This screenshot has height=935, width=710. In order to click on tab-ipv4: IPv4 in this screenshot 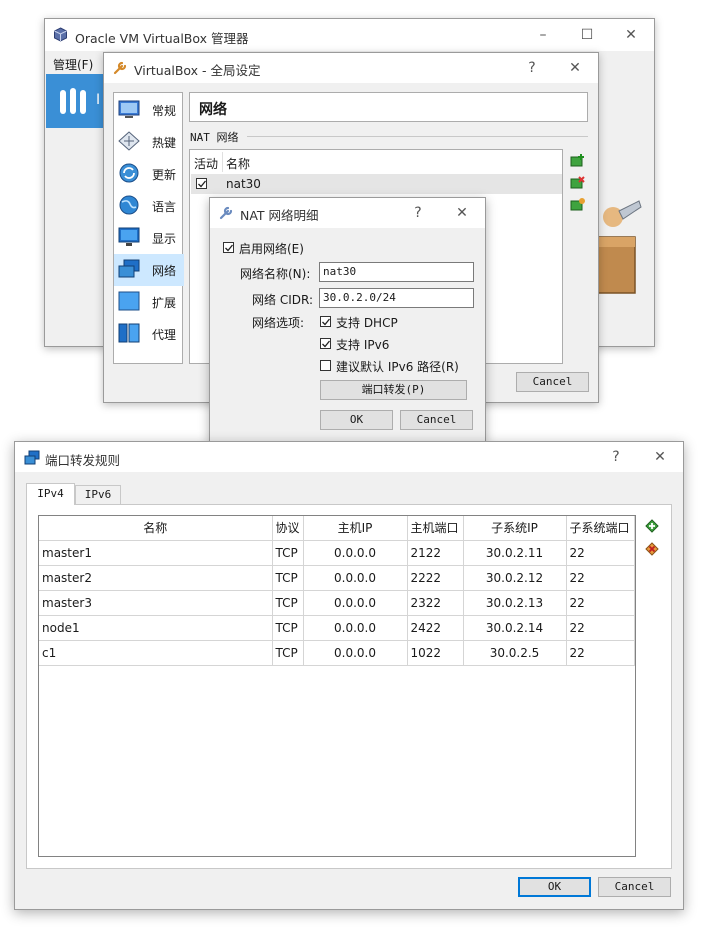, I will do `click(50, 494)`.